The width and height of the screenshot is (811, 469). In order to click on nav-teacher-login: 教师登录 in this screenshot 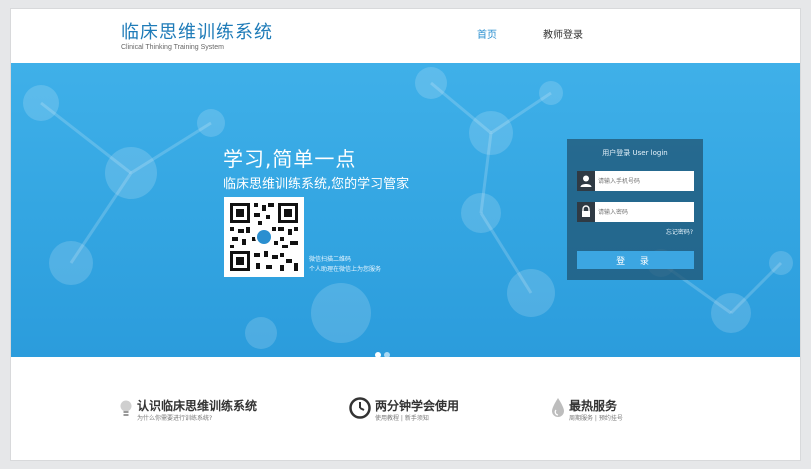, I will do `click(563, 36)`.